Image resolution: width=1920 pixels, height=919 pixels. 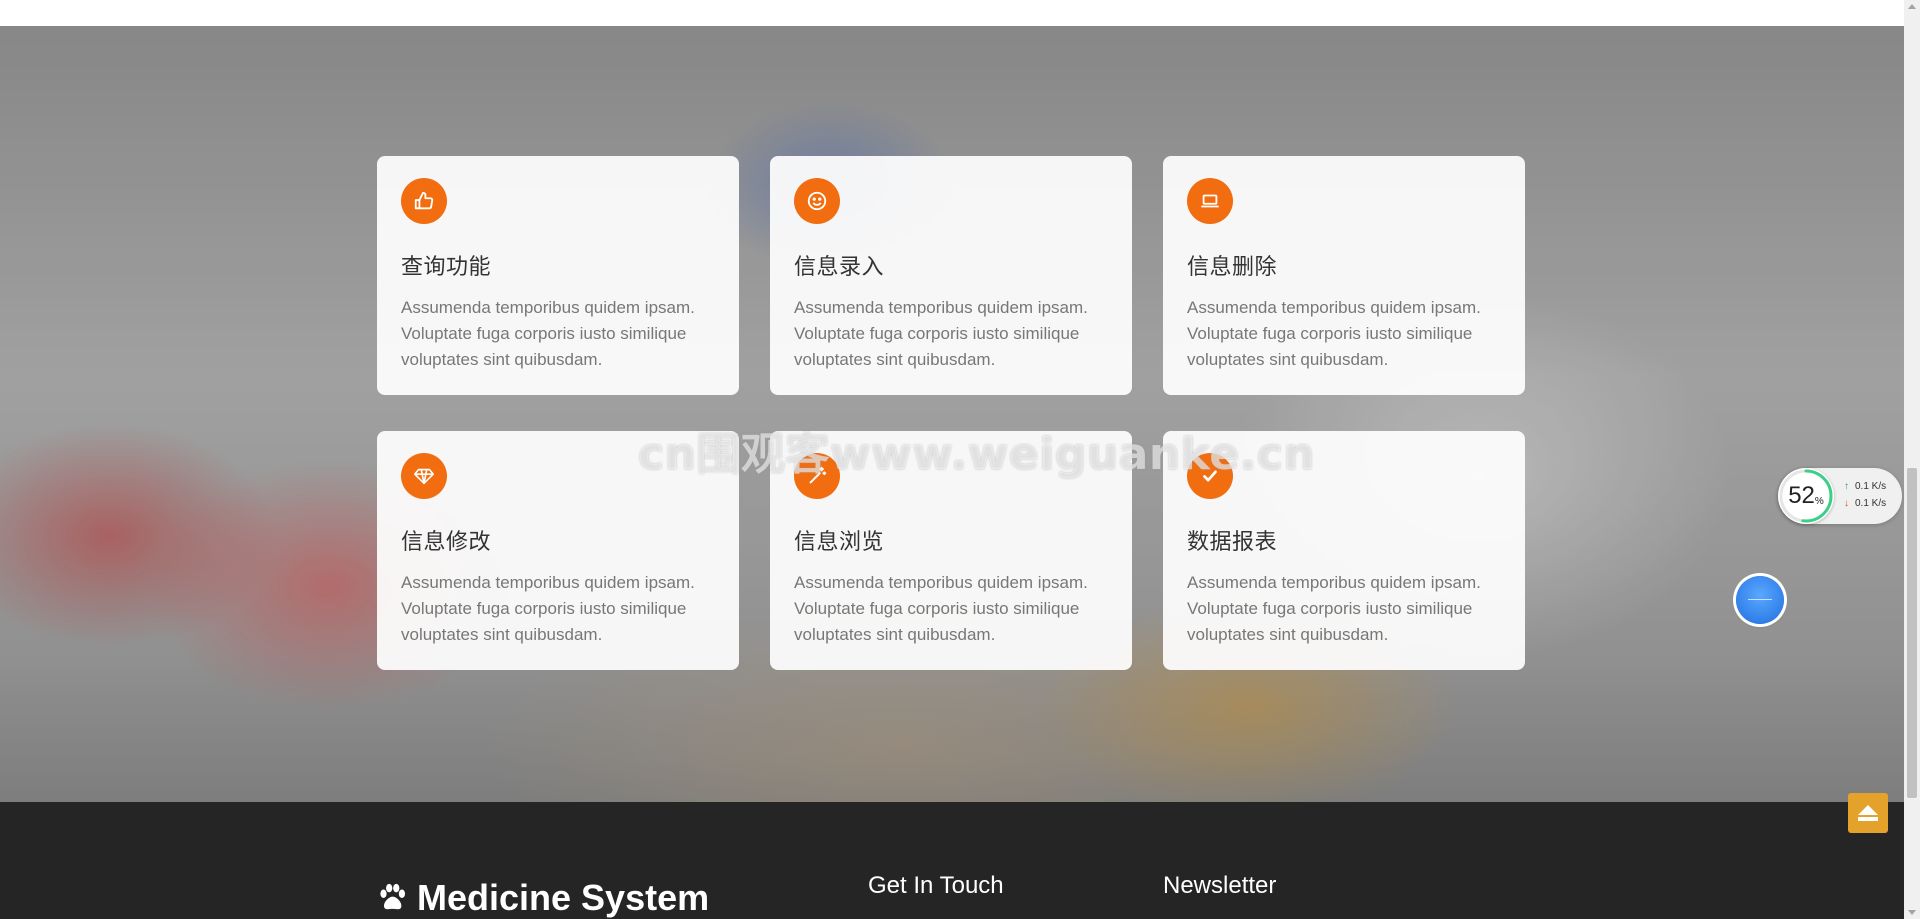 I want to click on feature-title: 信息录入, so click(x=839, y=267).